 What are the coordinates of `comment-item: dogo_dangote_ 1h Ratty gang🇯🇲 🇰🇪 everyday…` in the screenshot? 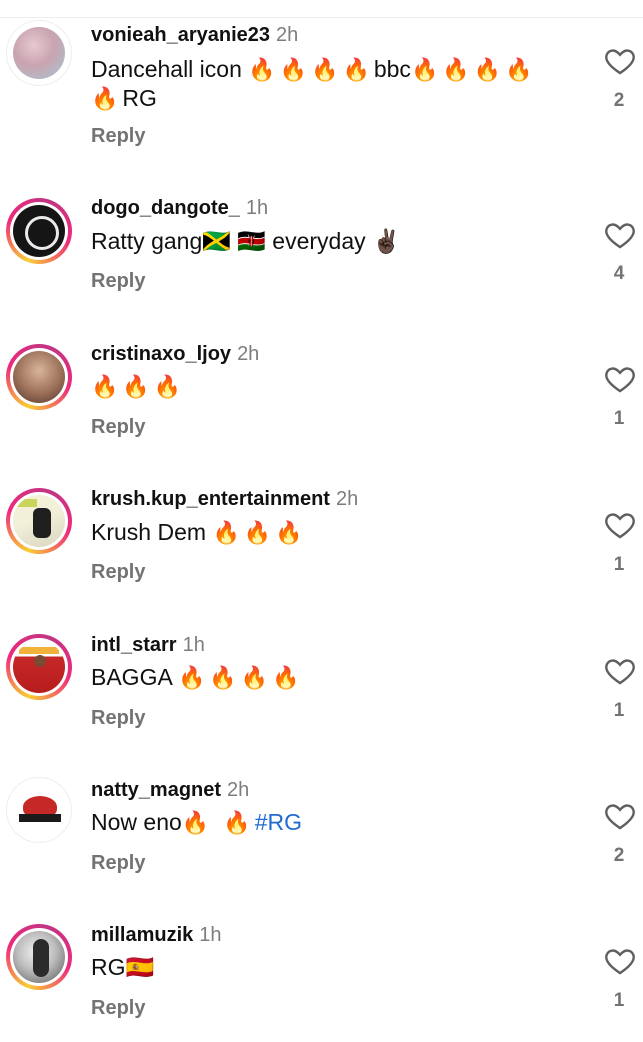 It's located at (321, 245).